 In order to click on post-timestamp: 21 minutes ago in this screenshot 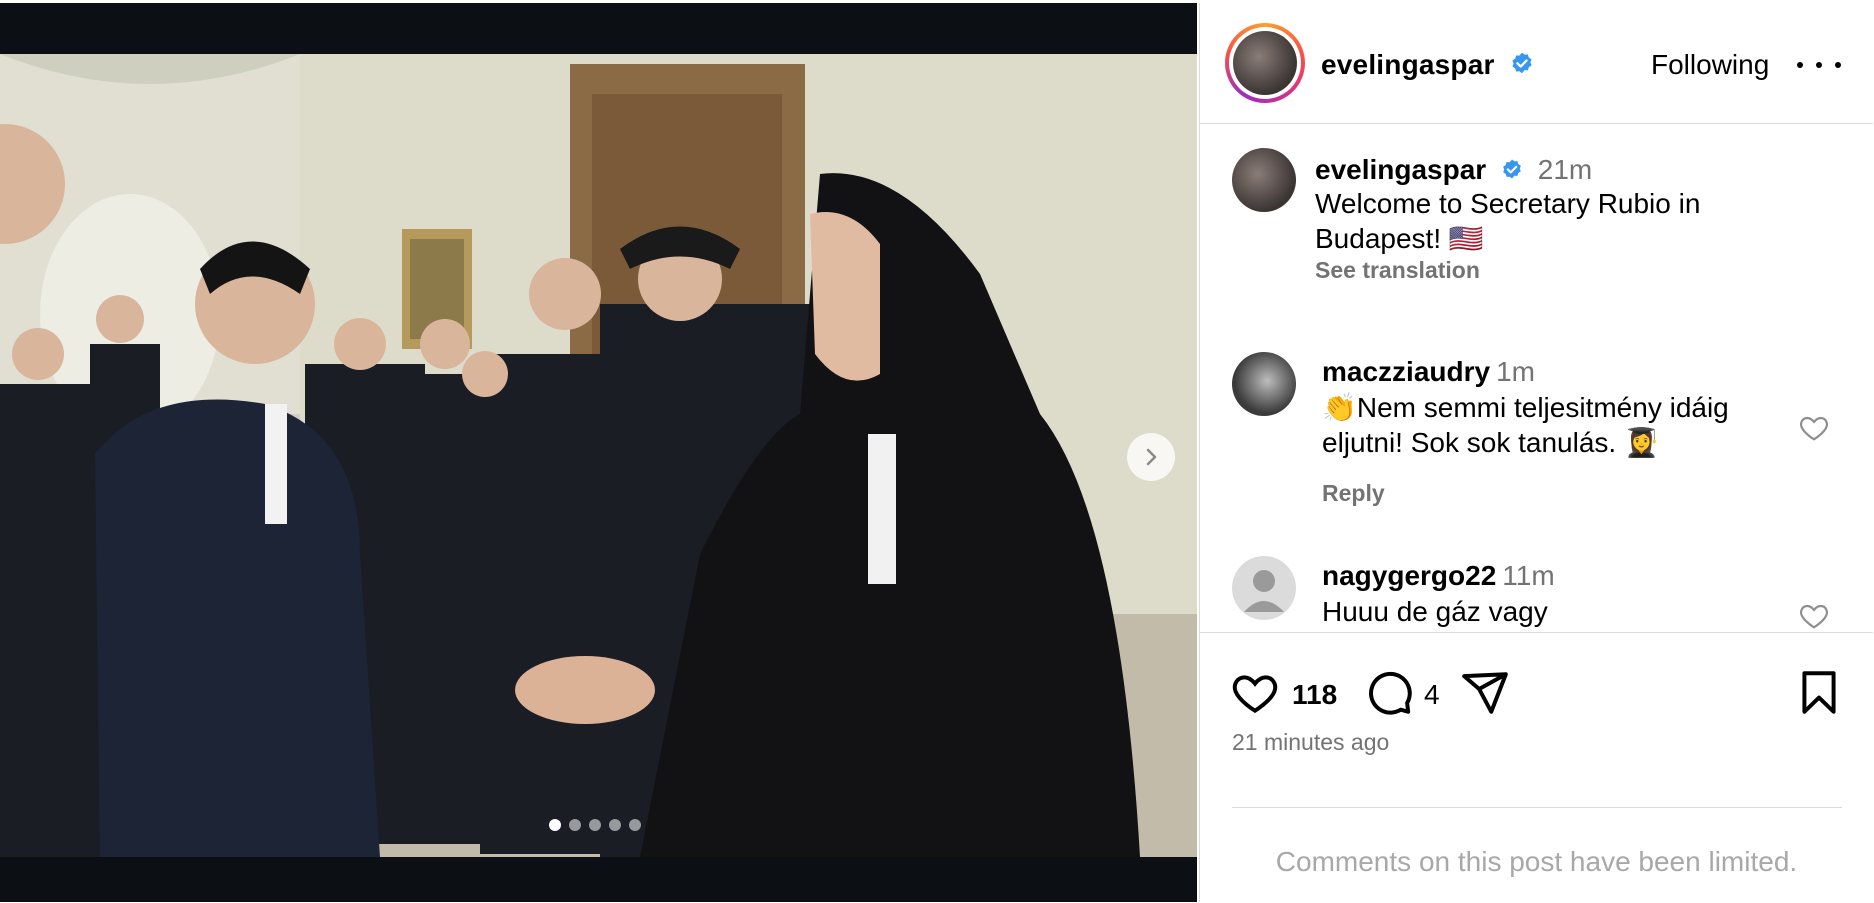, I will do `click(1310, 742)`.